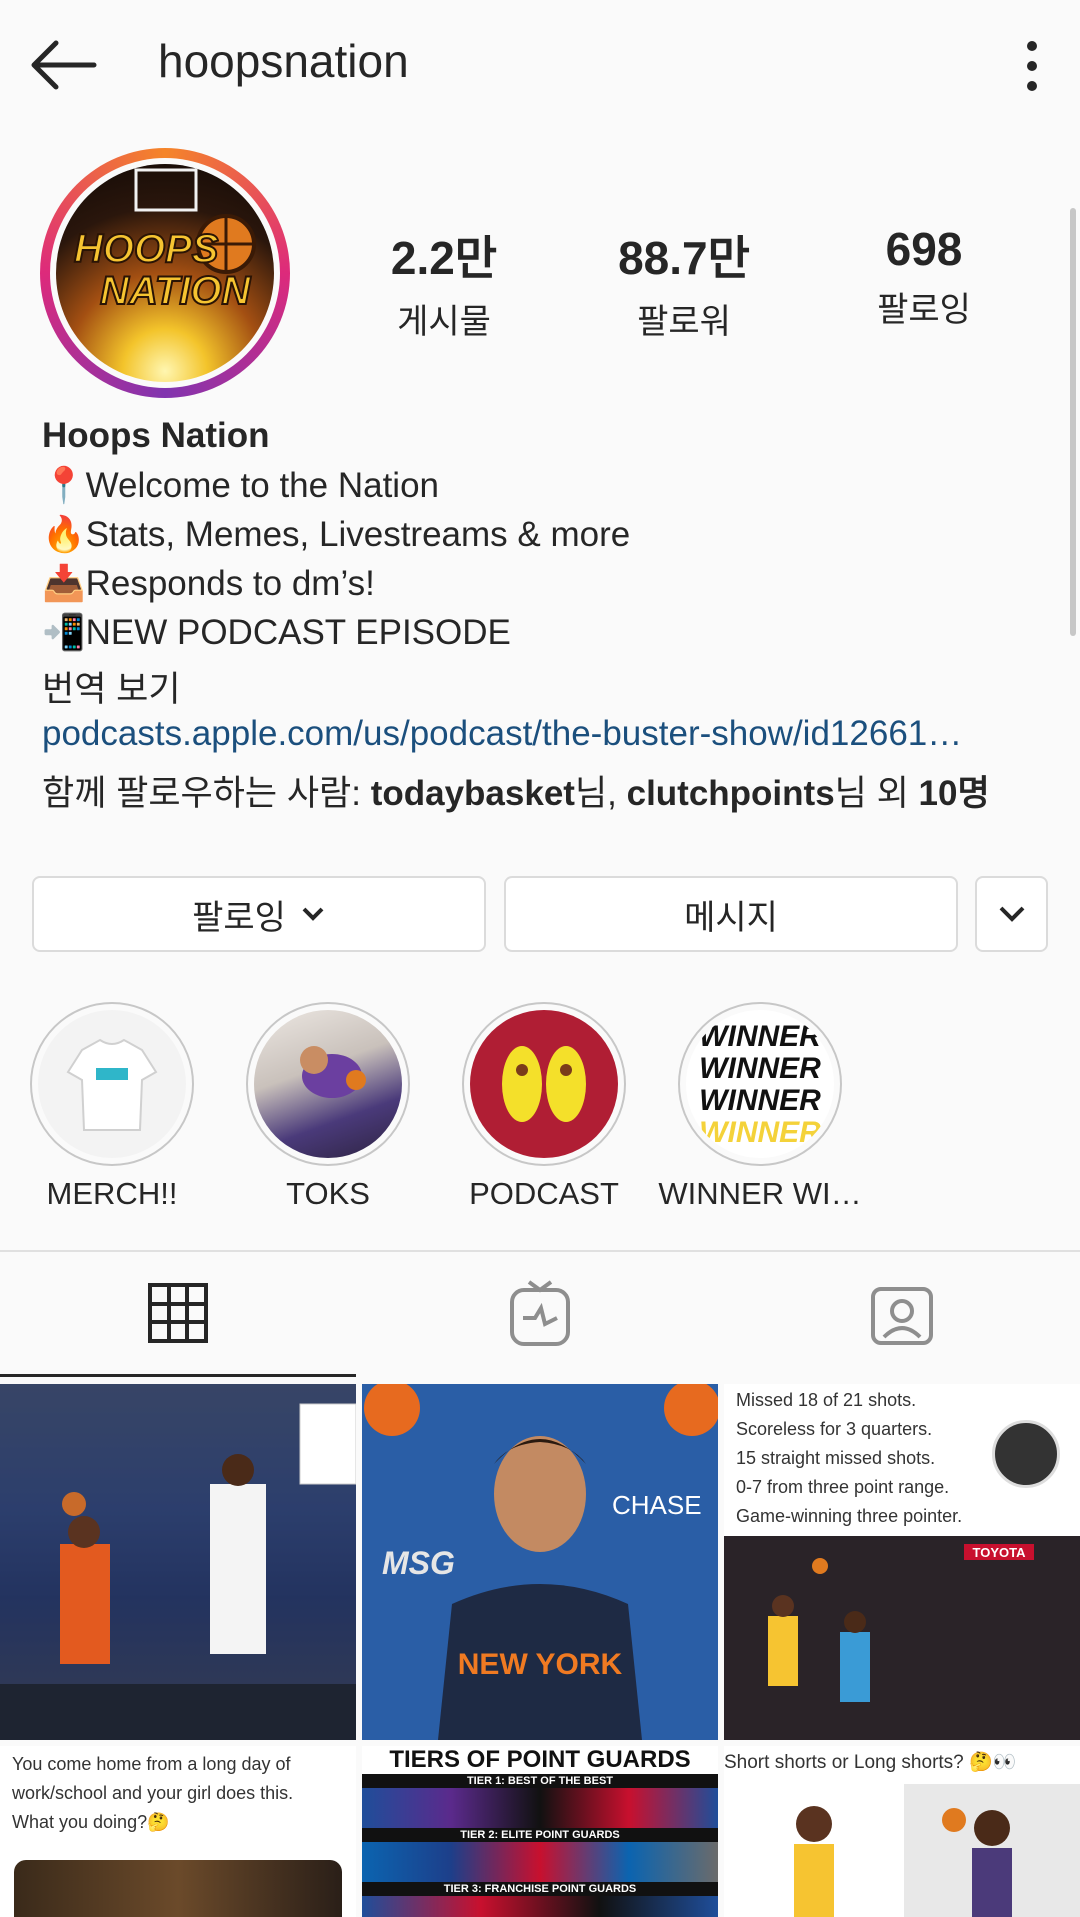 The image size is (1080, 1917). Describe the element at coordinates (230, 583) in the screenshot. I see `bio-text-3: Responds to dm’s!` at that location.